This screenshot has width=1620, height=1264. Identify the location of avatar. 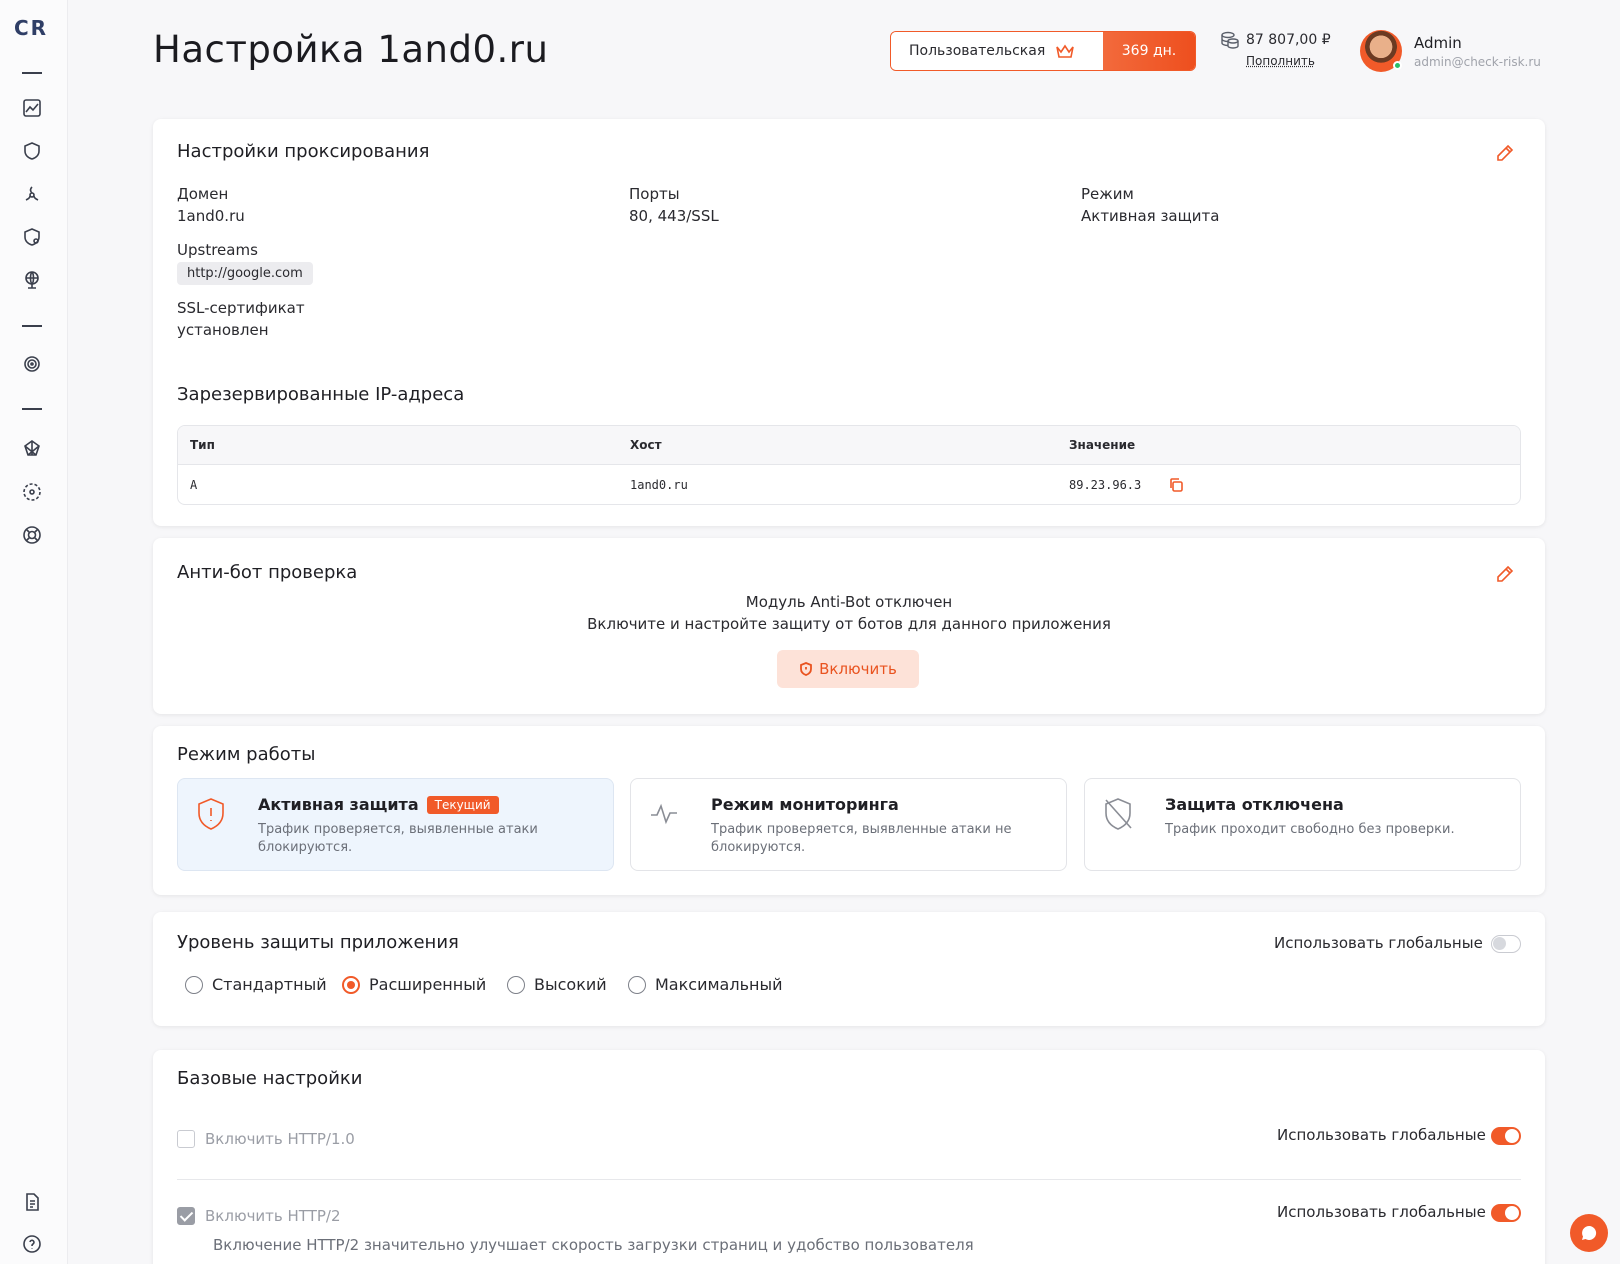
(1381, 51).